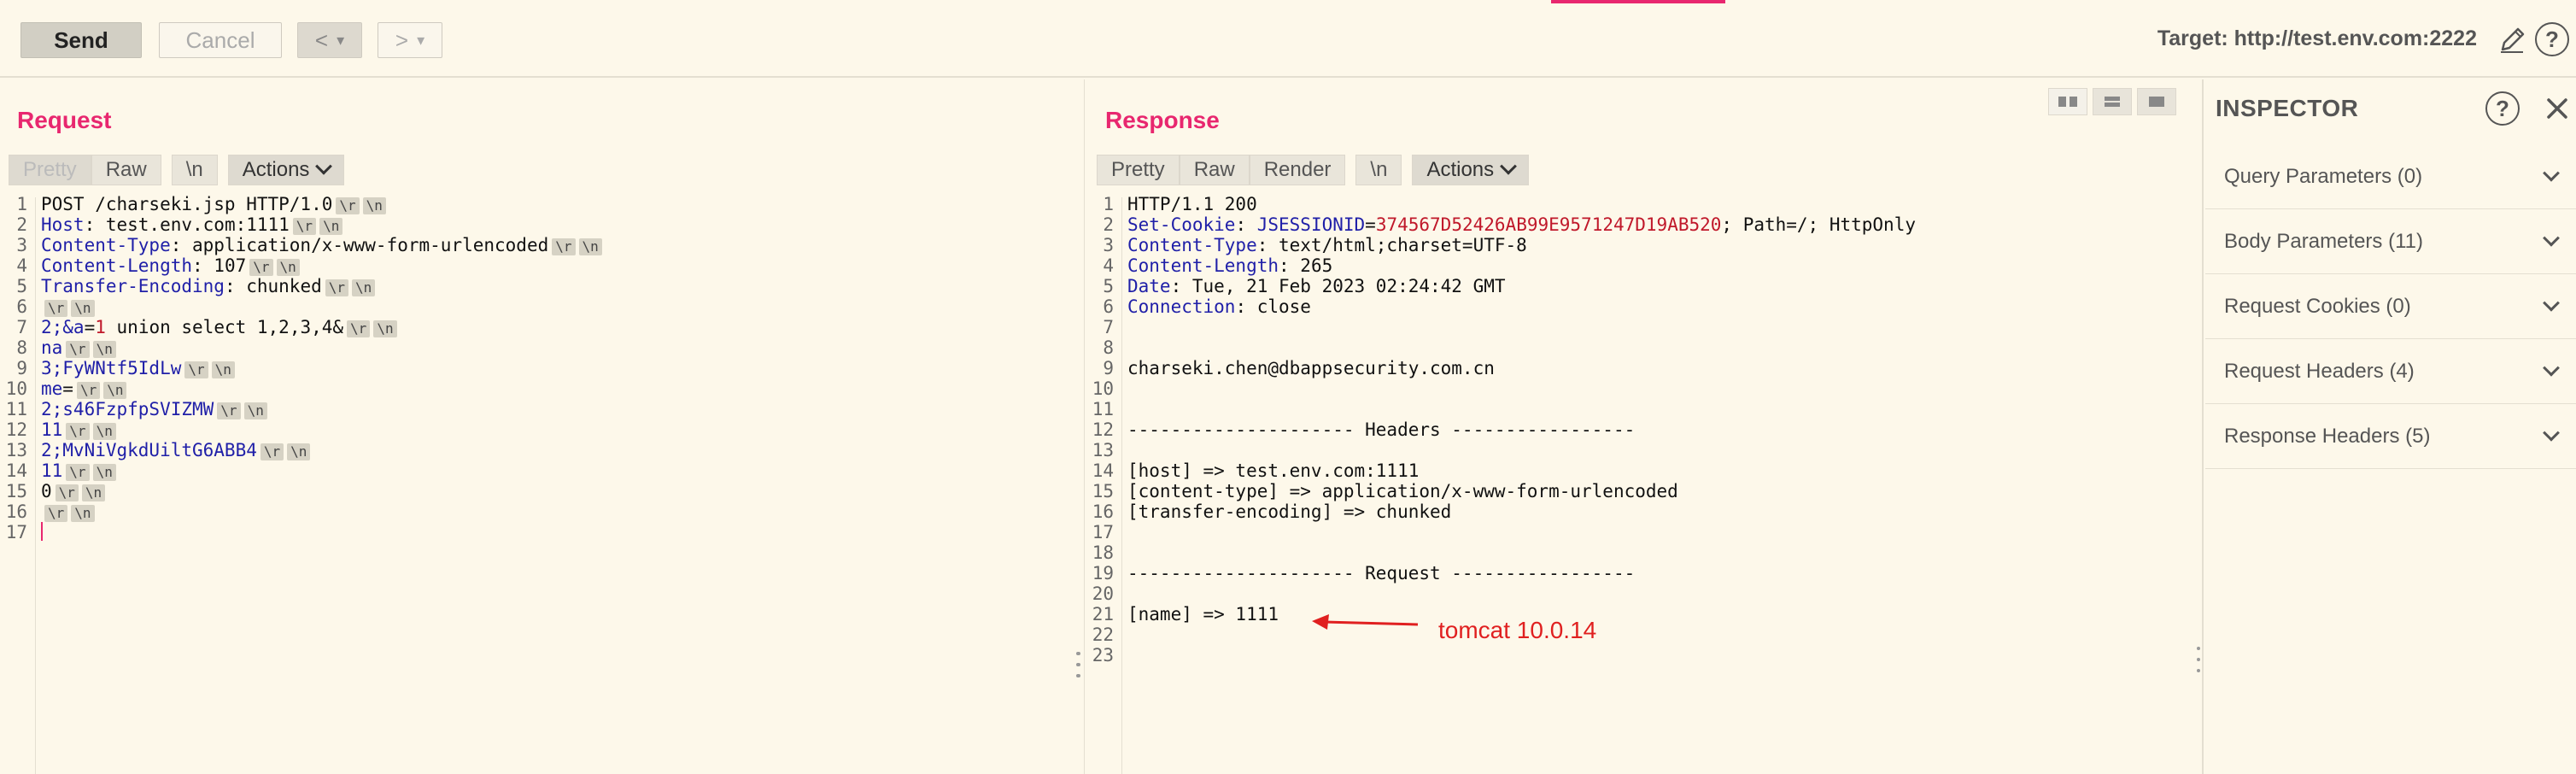  What do you see at coordinates (2390, 176) in the screenshot?
I see `inspector-query-parameters: Query Parameters (0)` at bounding box center [2390, 176].